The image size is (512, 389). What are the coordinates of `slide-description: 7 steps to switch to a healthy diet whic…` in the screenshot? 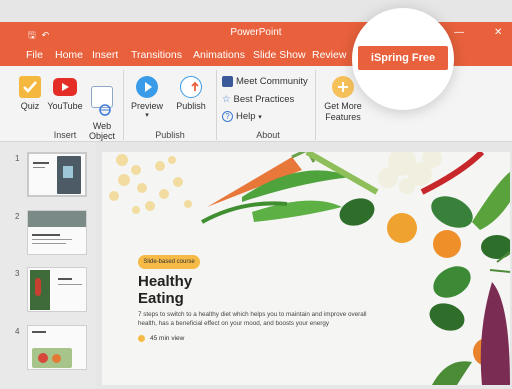 It's located at (252, 319).